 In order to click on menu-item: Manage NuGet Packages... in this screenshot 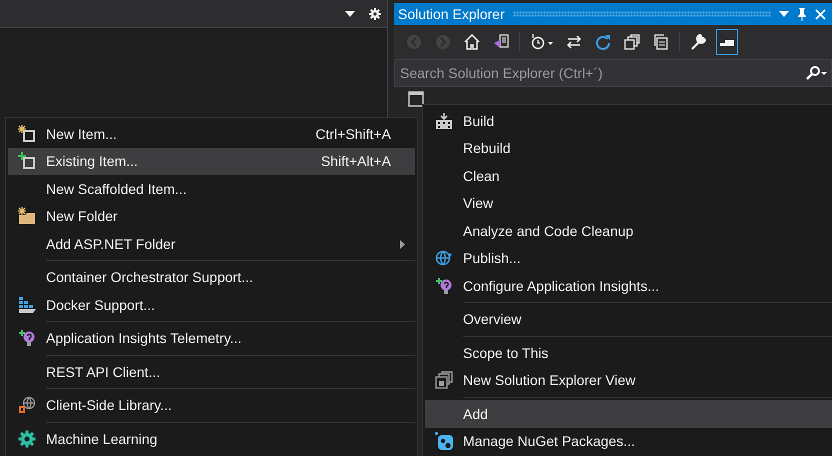, I will do `click(628, 441)`.